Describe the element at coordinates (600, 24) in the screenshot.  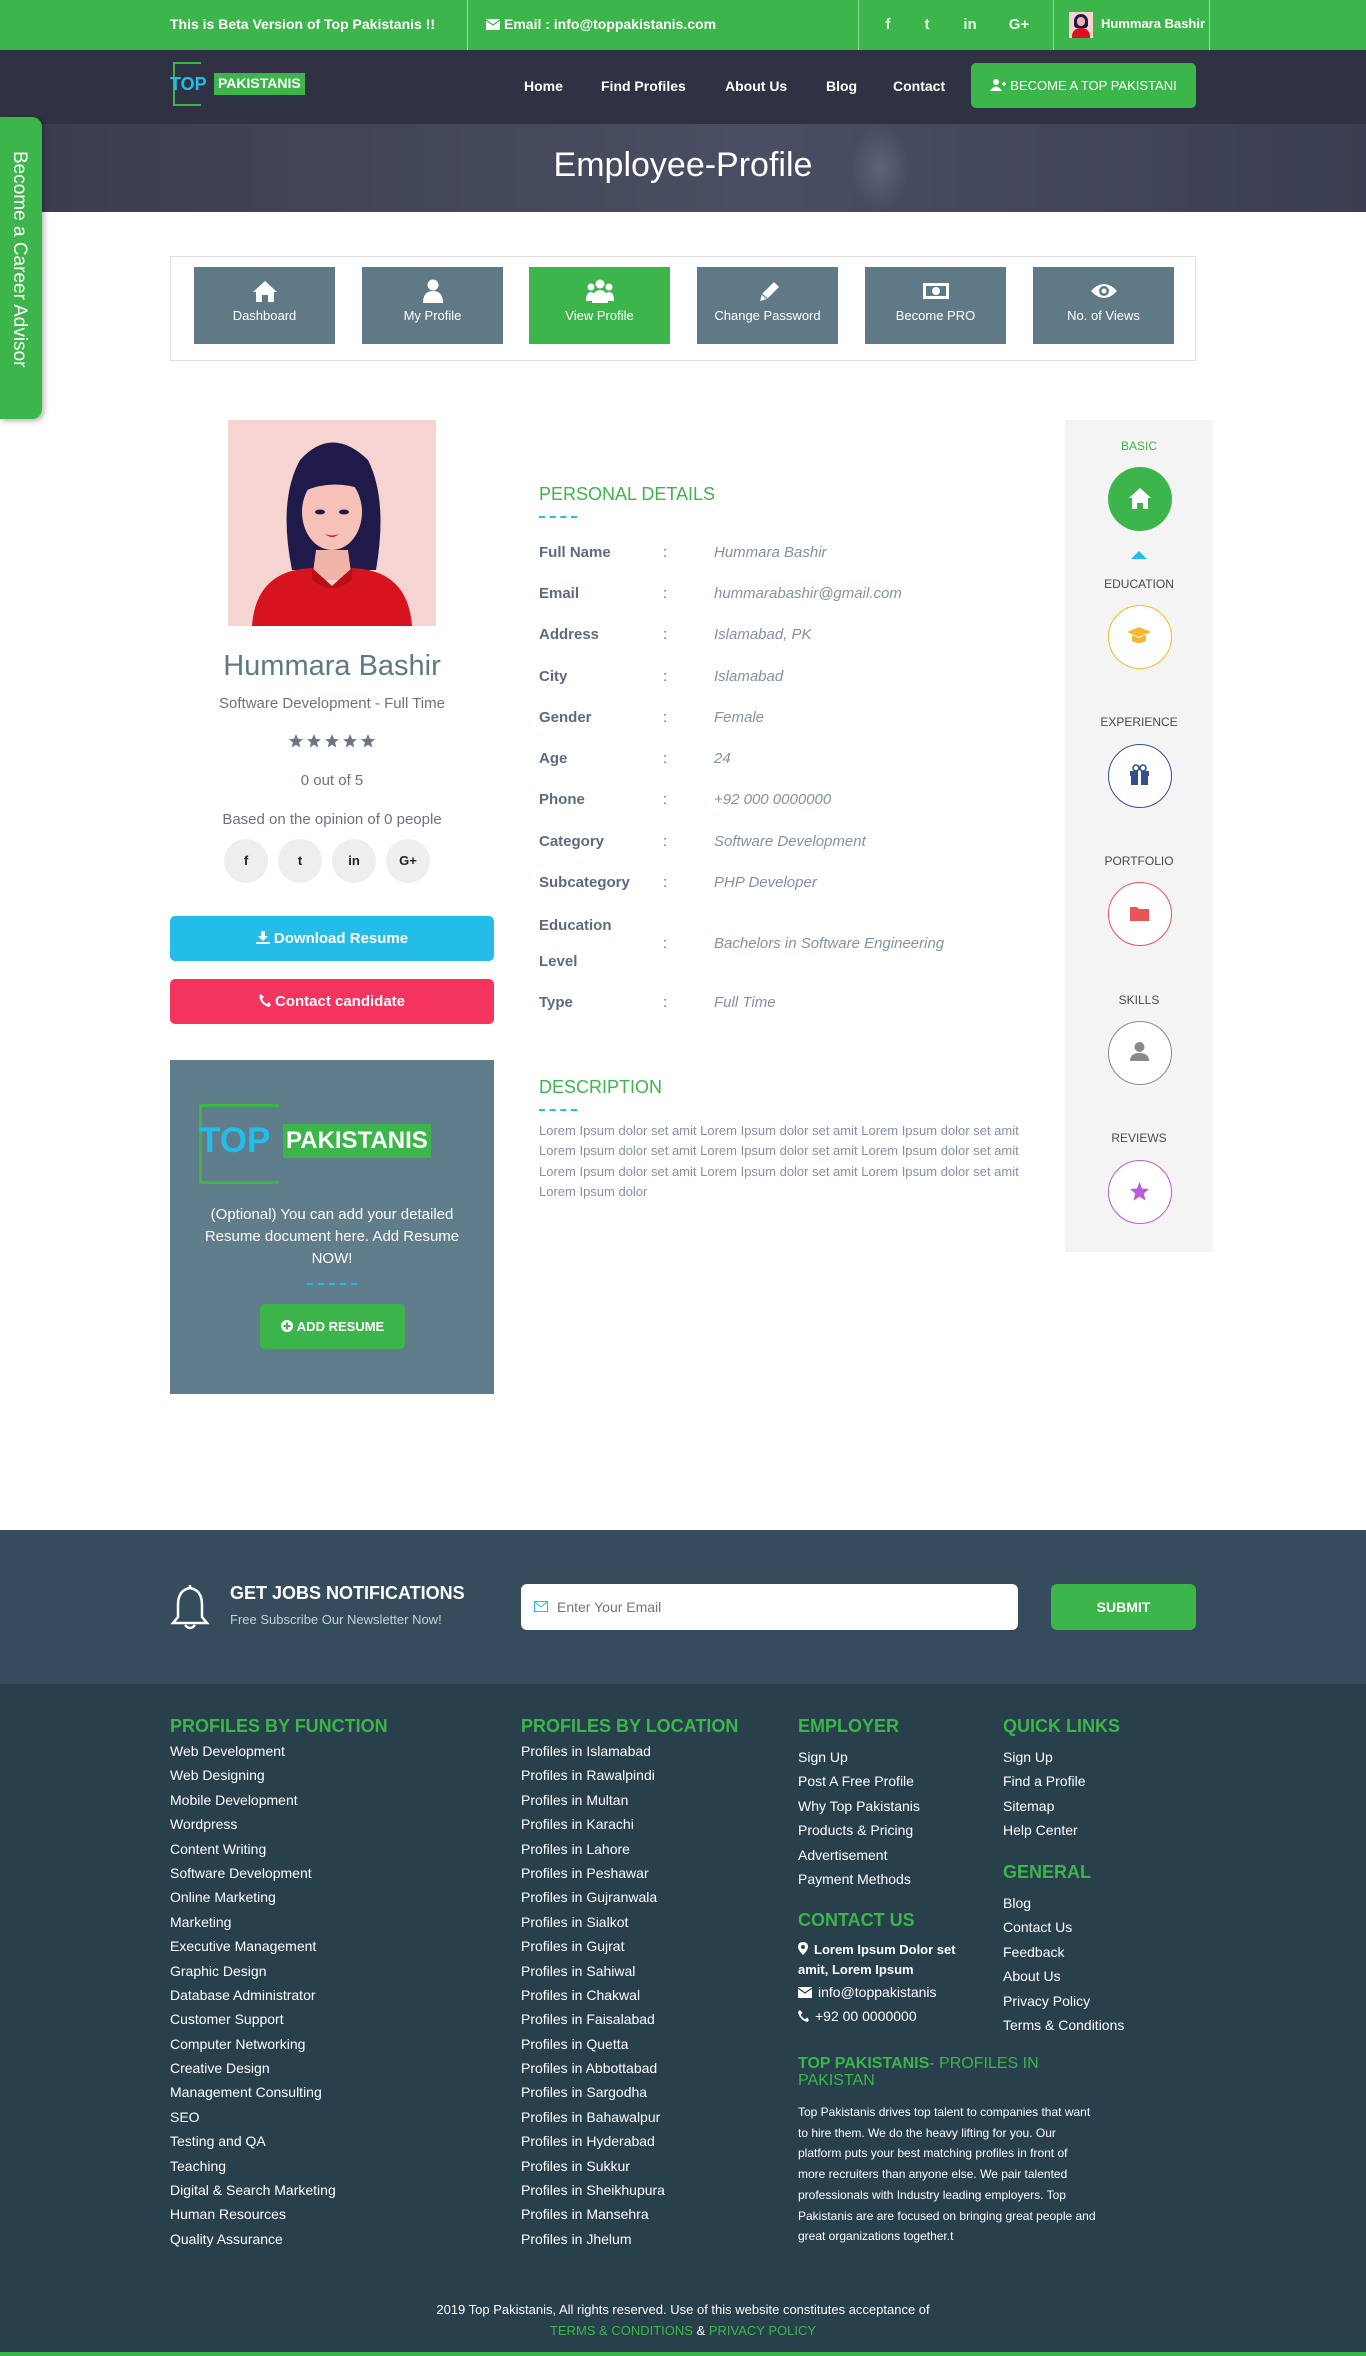
I see `contact-email: Email : info@toppakistanis.com` at that location.